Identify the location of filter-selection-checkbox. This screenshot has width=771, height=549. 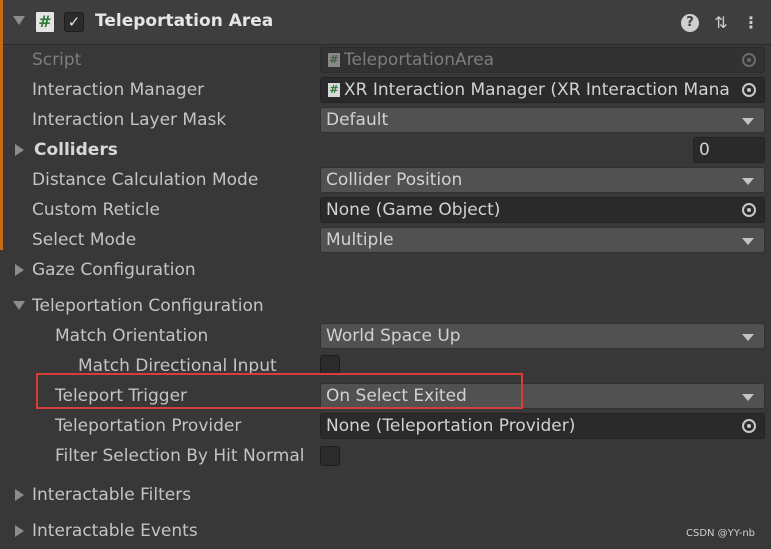
(330, 456).